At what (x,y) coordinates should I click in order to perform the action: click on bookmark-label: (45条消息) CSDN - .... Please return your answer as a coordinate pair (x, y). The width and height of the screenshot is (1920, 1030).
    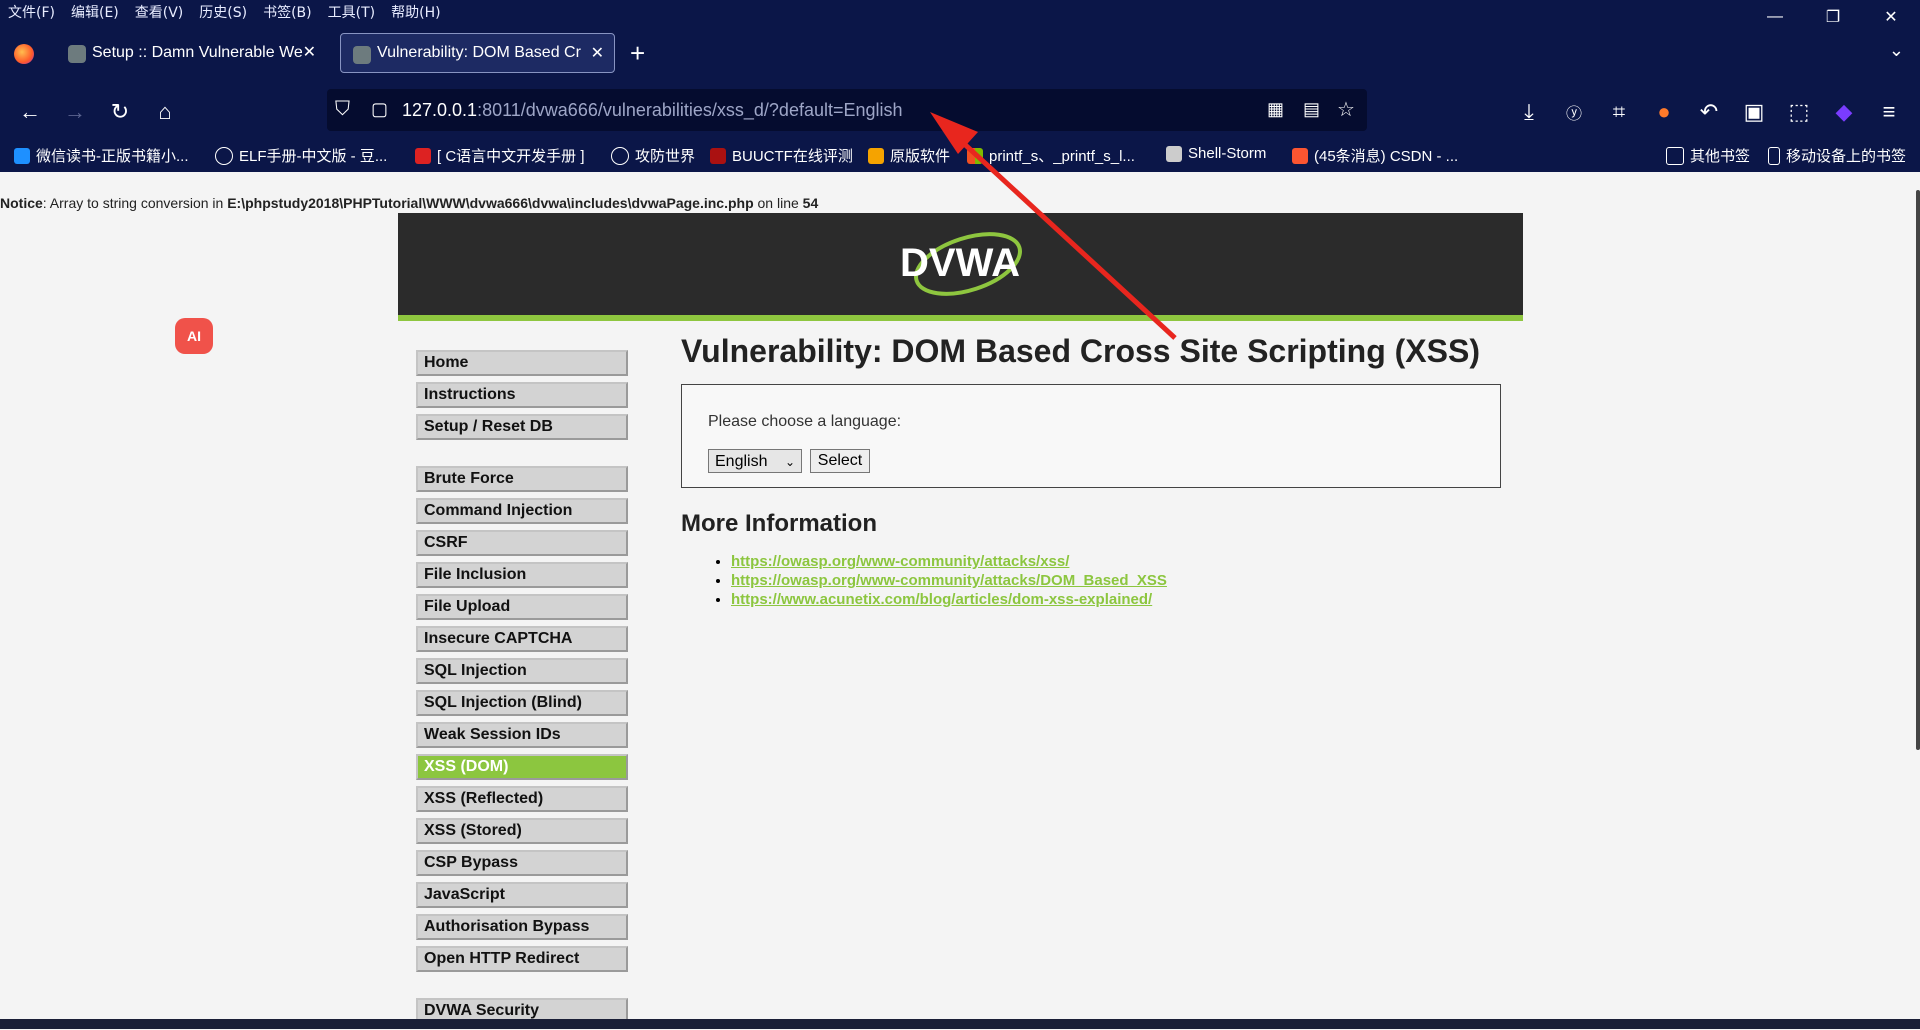
    Looking at the image, I should click on (1386, 156).